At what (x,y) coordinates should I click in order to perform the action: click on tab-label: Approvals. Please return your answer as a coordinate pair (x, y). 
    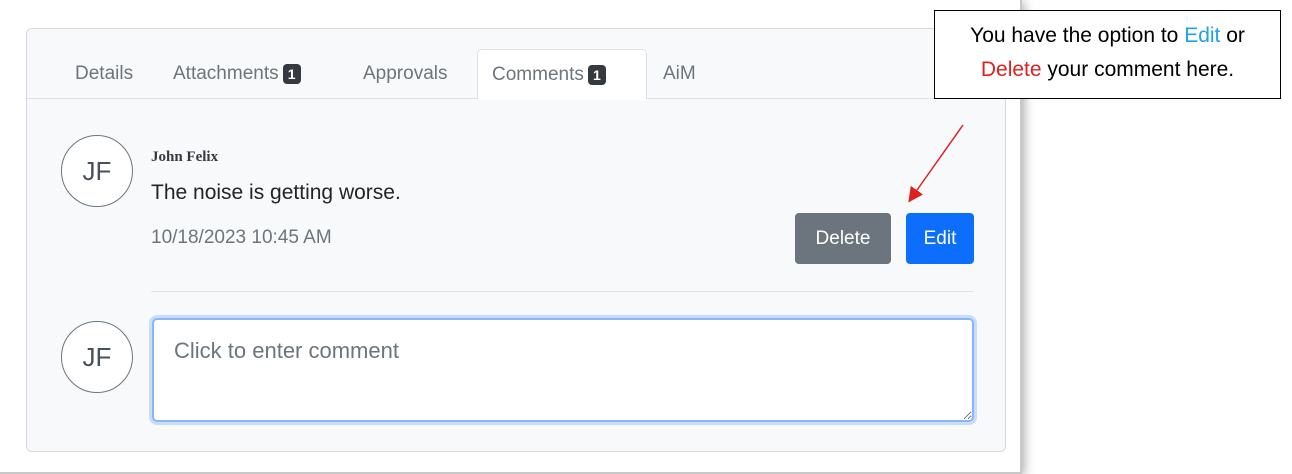
    Looking at the image, I should click on (405, 73).